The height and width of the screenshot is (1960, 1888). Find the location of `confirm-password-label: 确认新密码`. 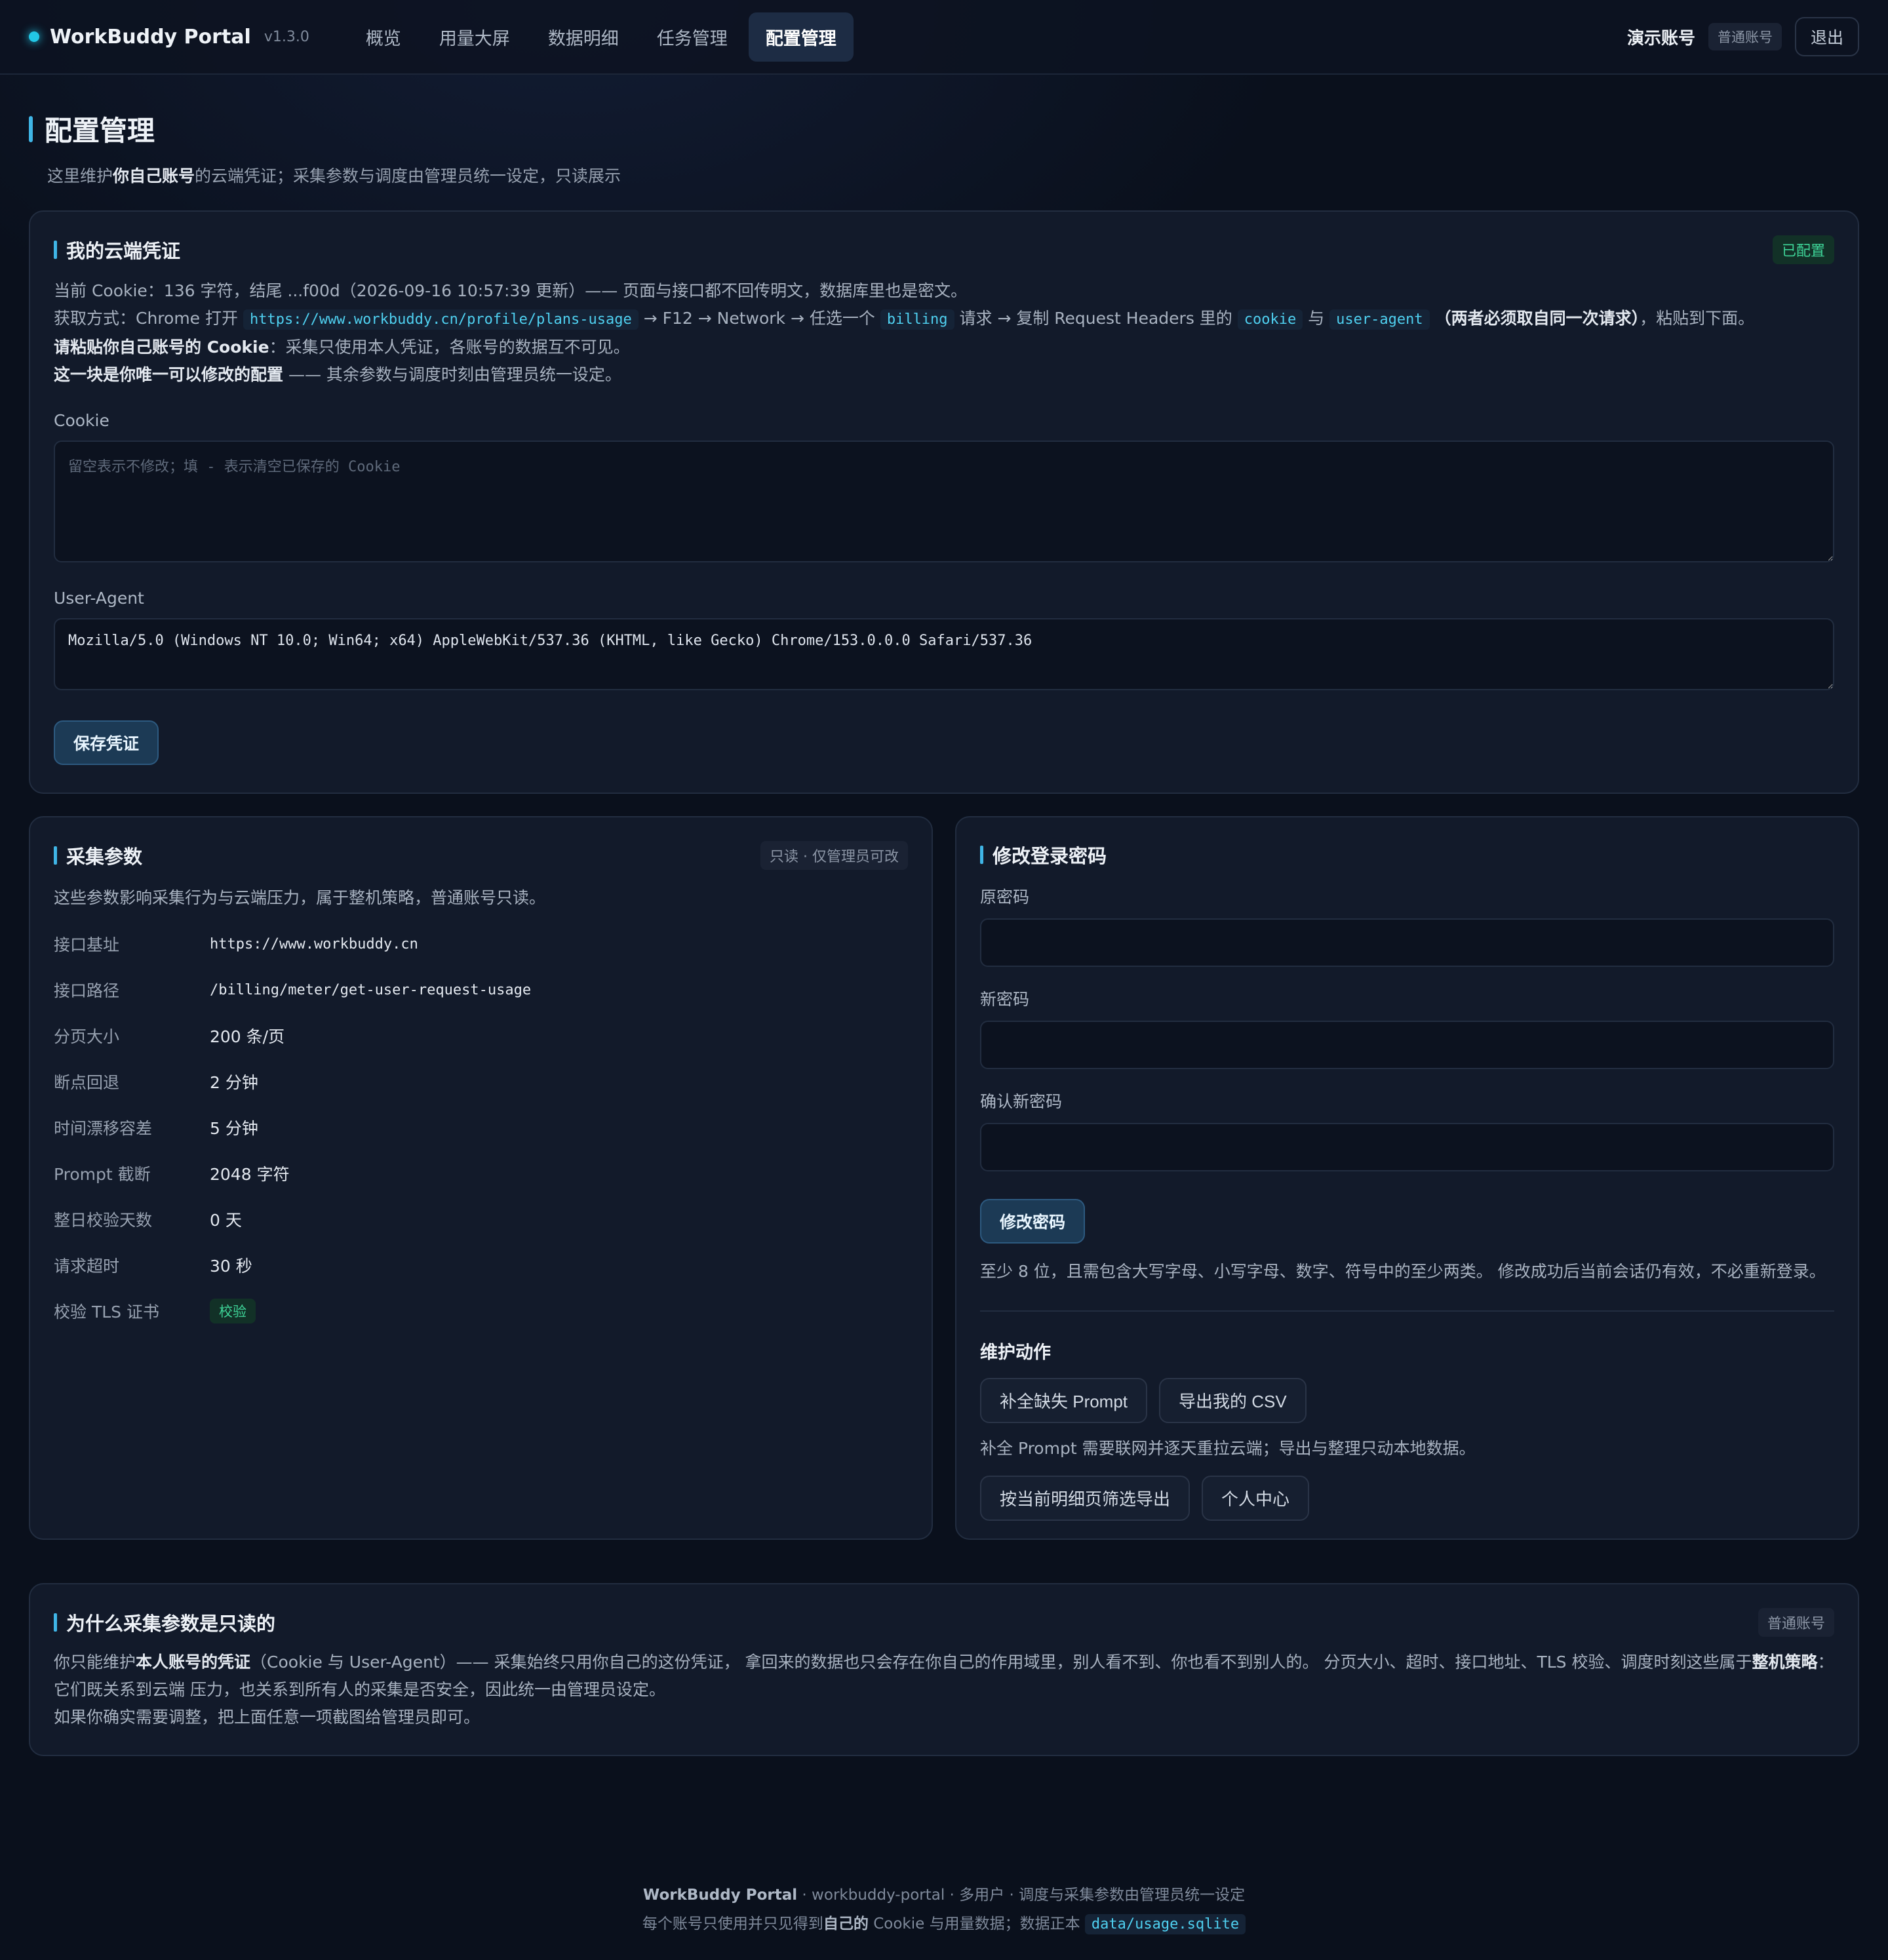

confirm-password-label: 确认新密码 is located at coordinates (1021, 1101).